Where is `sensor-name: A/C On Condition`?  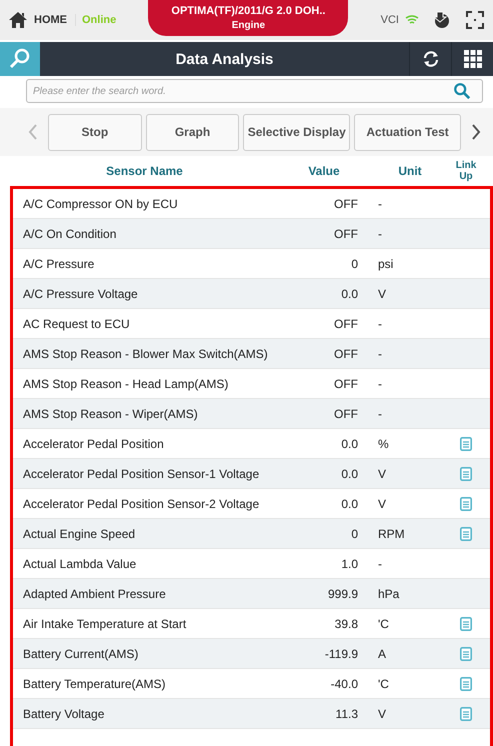
sensor-name: A/C On Condition is located at coordinates (70, 233).